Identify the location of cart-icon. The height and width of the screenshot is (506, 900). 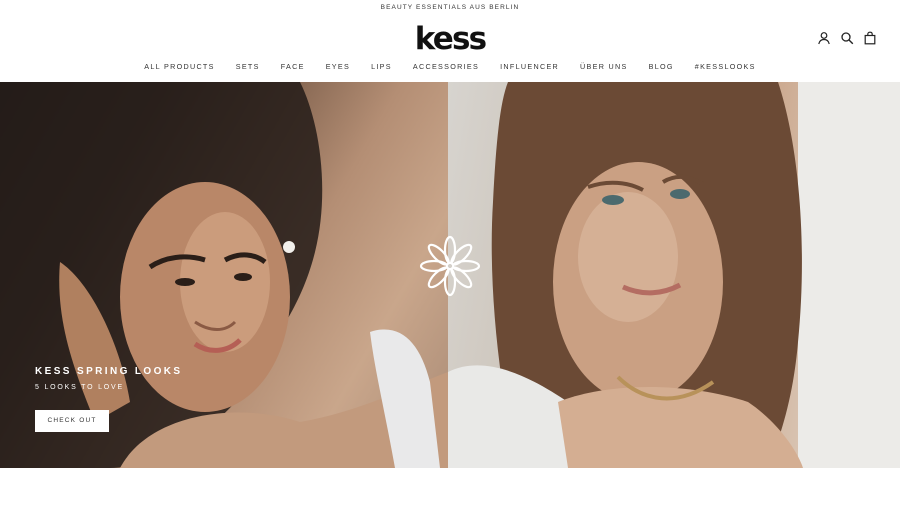
(870, 38).